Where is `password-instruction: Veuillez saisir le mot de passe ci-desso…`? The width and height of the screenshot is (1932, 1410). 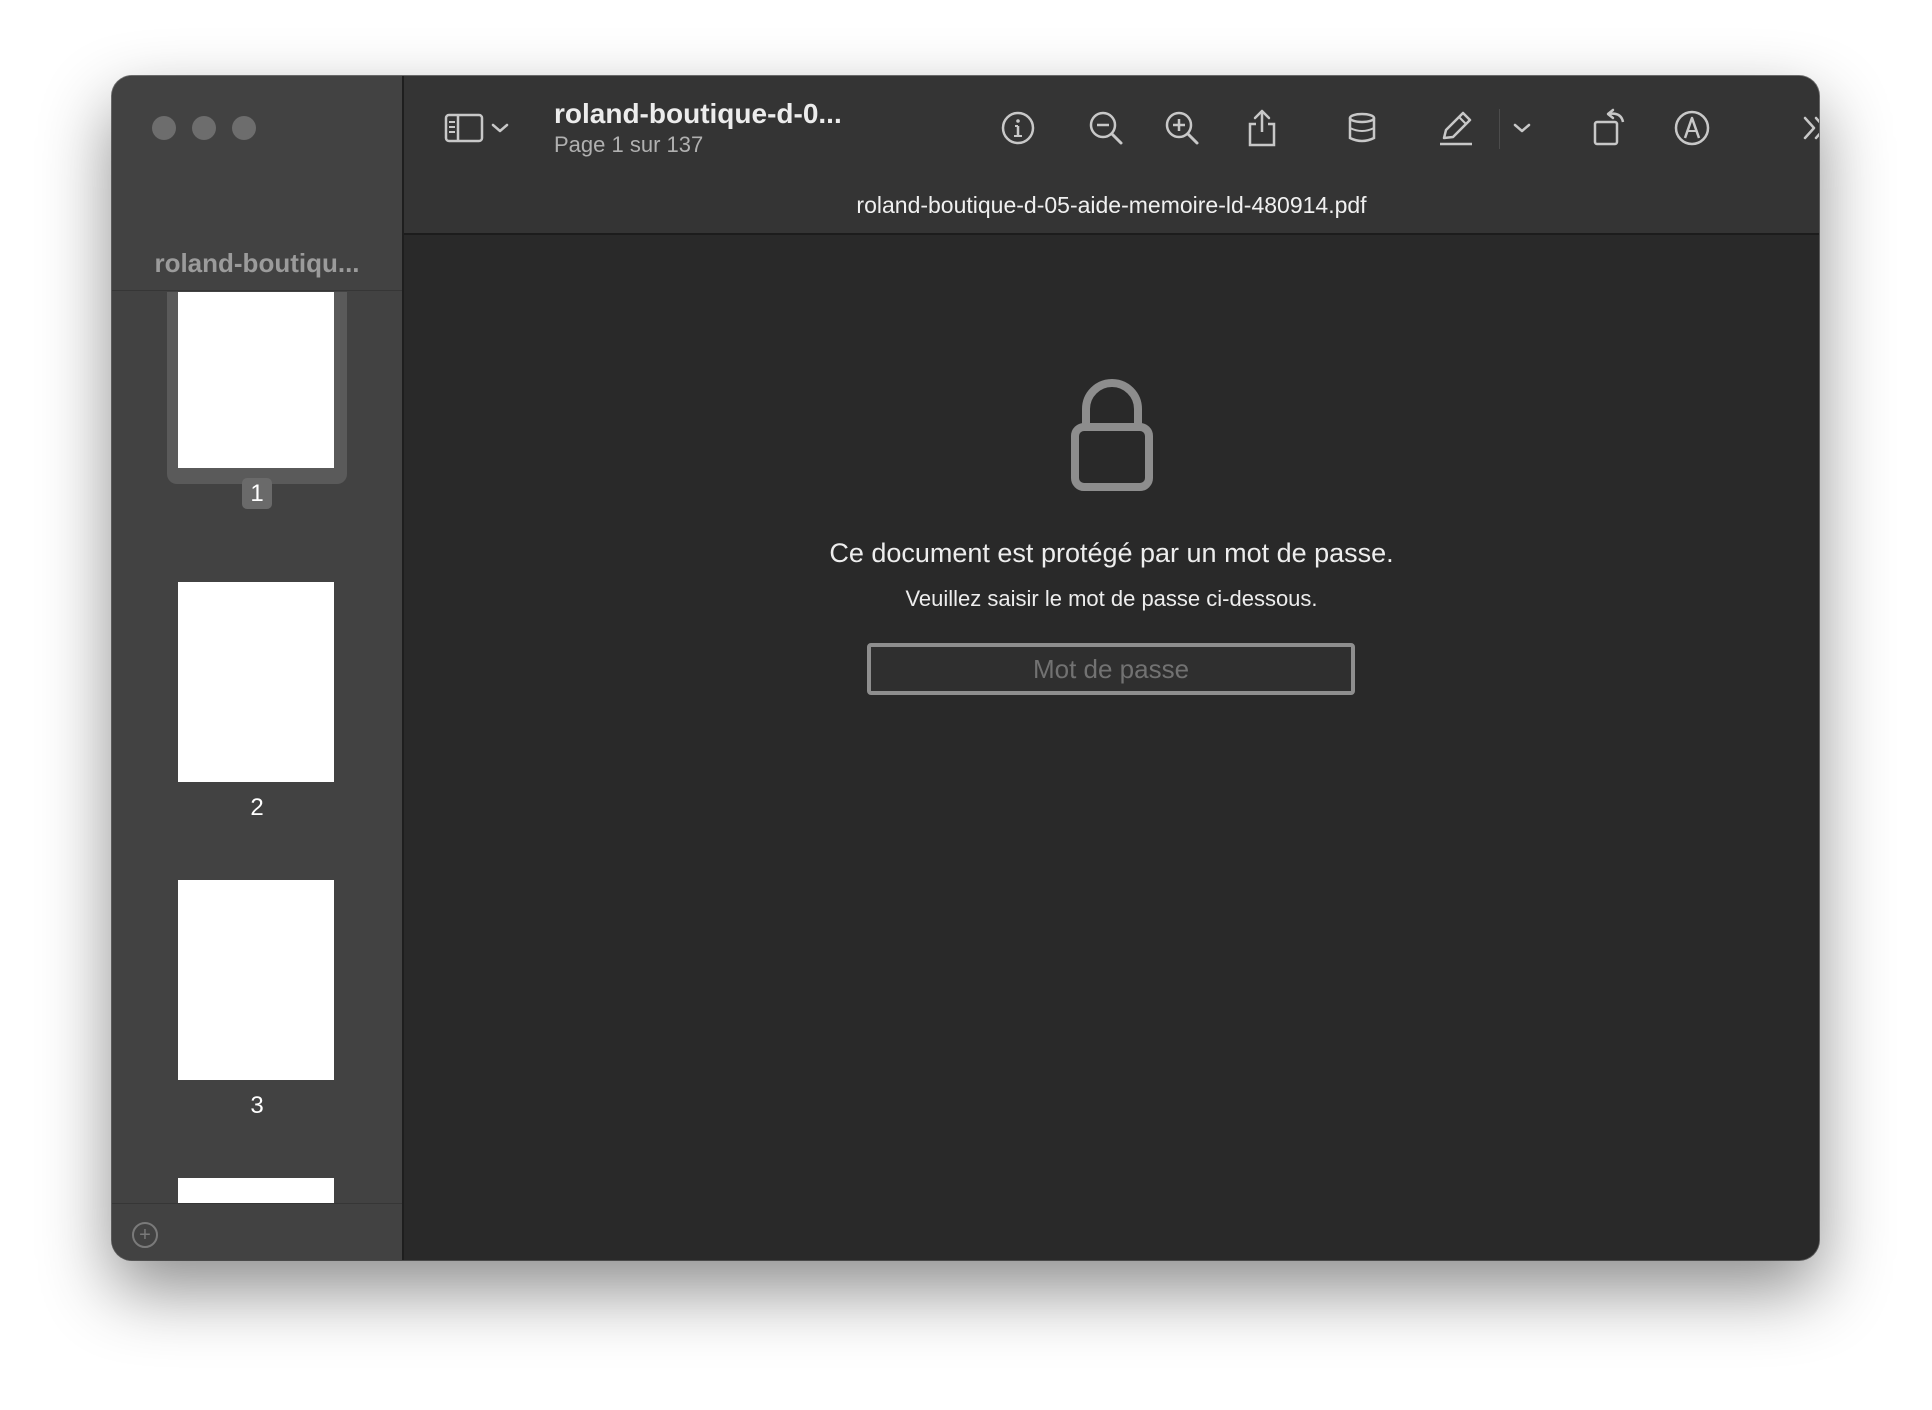 password-instruction: Veuillez saisir le mot de passe ci-desso… is located at coordinates (1111, 598).